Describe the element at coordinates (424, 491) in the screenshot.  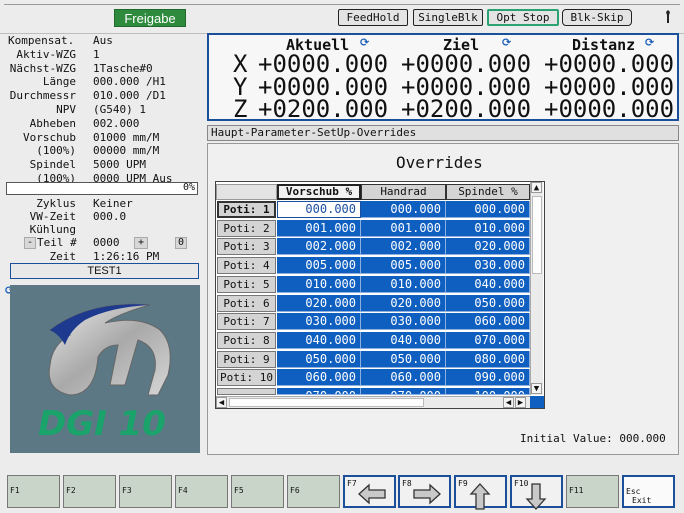
I see `fkey-8-button: F8` at that location.